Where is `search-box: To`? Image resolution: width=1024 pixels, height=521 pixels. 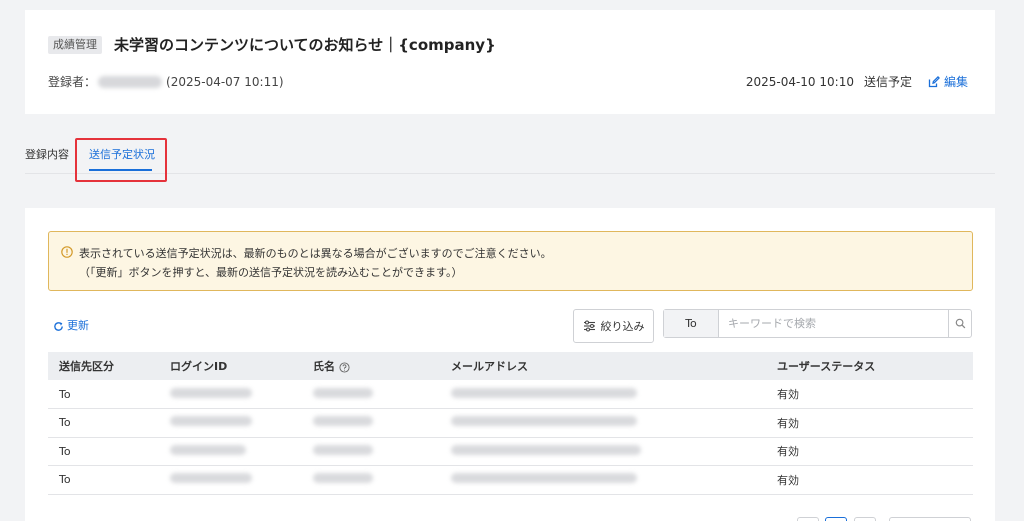 search-box: To is located at coordinates (817, 323).